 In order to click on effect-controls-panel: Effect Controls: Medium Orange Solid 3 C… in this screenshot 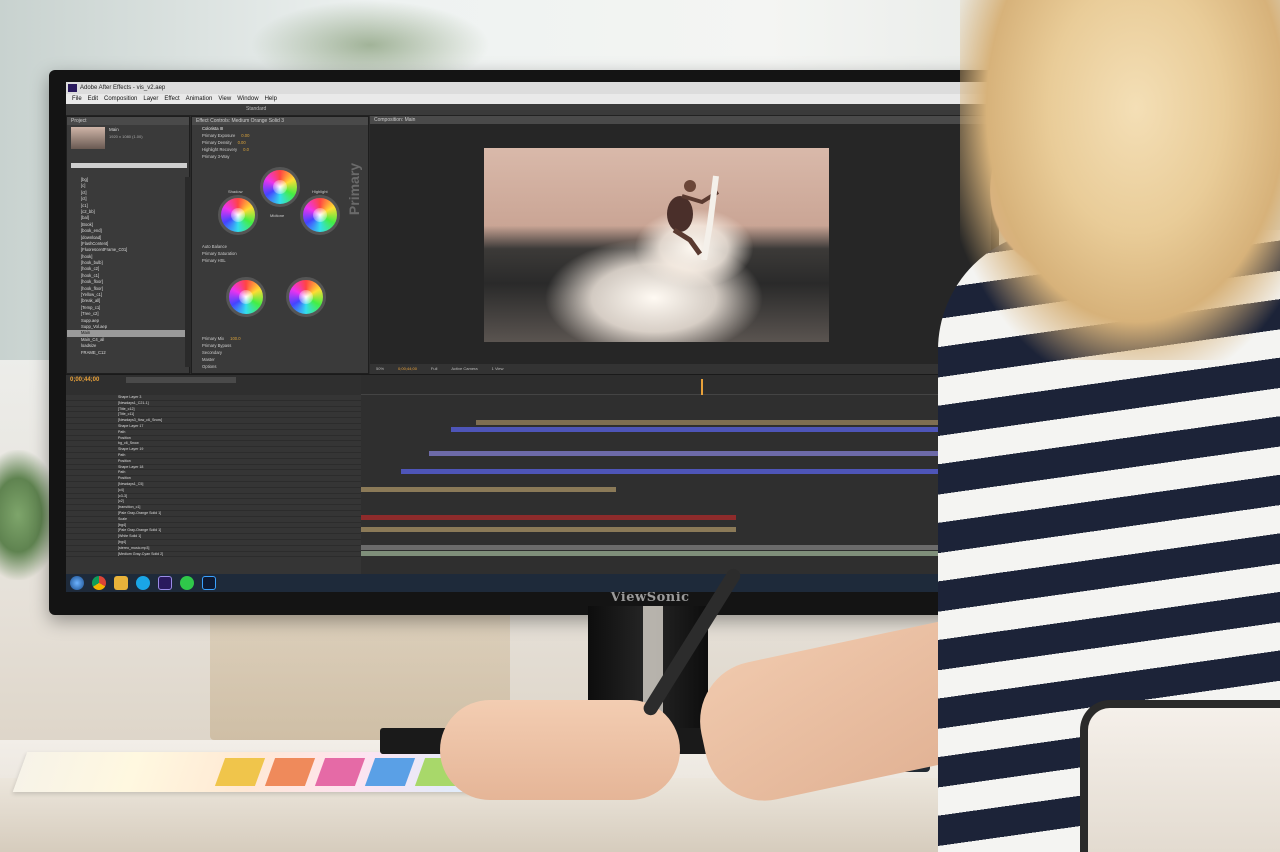, I will do `click(280, 245)`.